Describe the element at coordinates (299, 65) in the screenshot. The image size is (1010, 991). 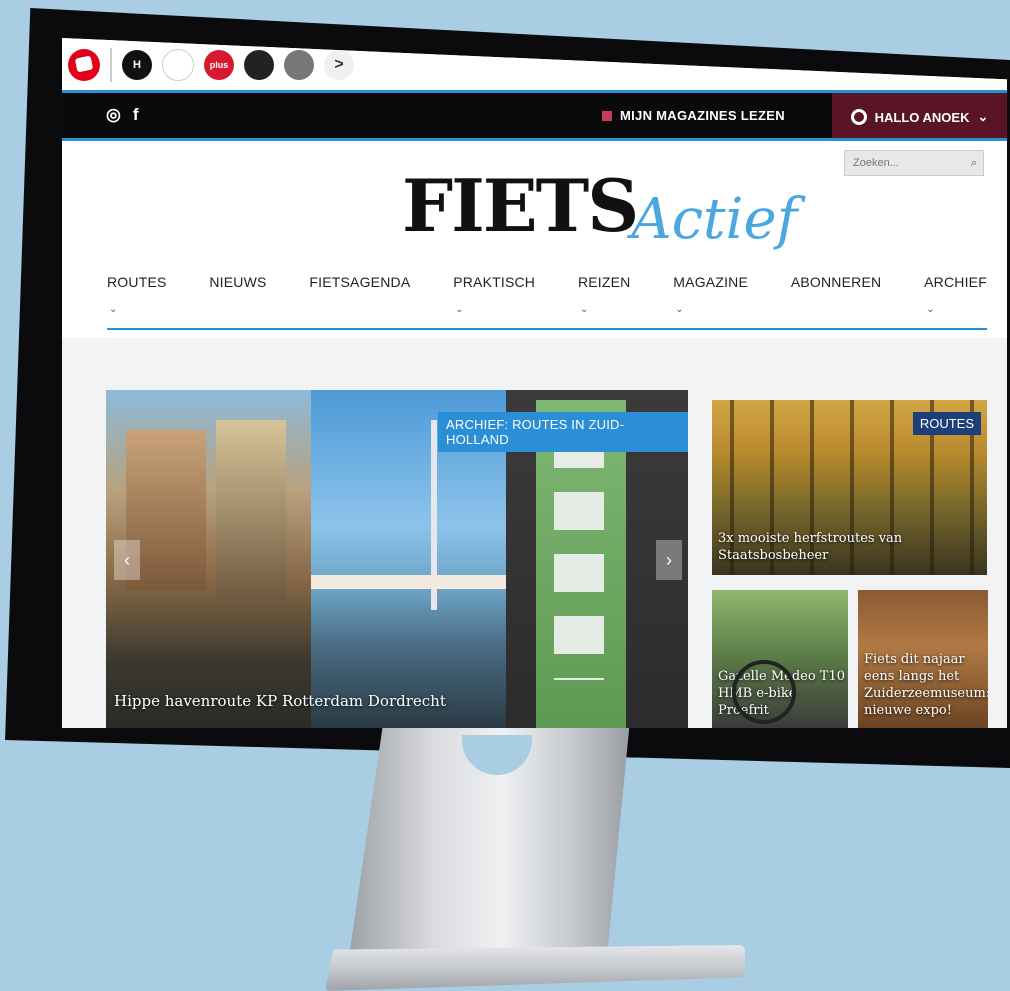
I see `publication-grey-icon` at that location.